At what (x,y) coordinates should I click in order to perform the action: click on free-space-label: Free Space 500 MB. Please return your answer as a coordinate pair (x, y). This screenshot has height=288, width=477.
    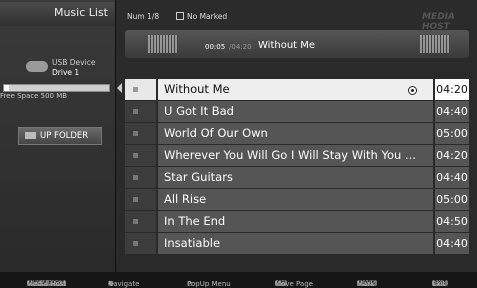
    Looking at the image, I should click on (34, 96).